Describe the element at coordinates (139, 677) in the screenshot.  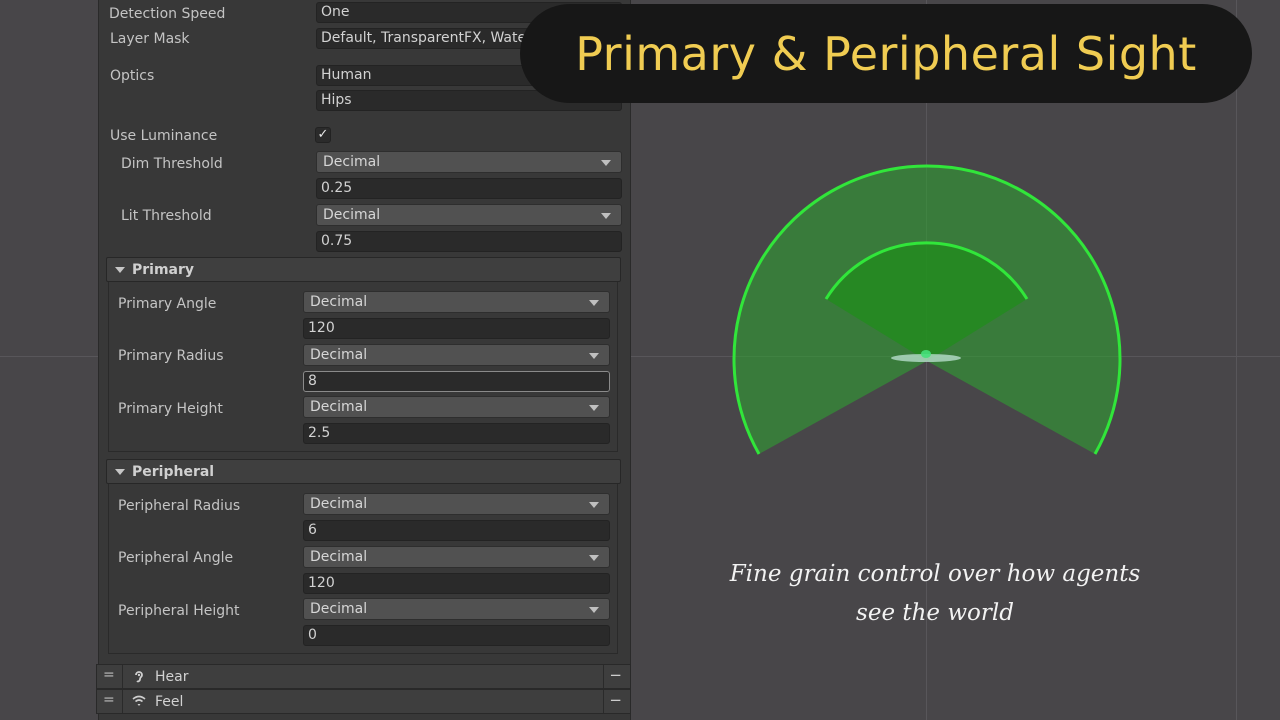
I see `ear-icon` at that location.